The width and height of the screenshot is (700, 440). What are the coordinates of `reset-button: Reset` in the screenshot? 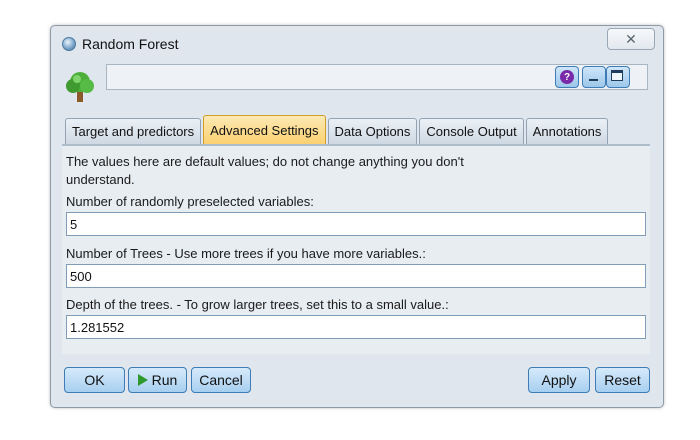 It's located at (622, 380).